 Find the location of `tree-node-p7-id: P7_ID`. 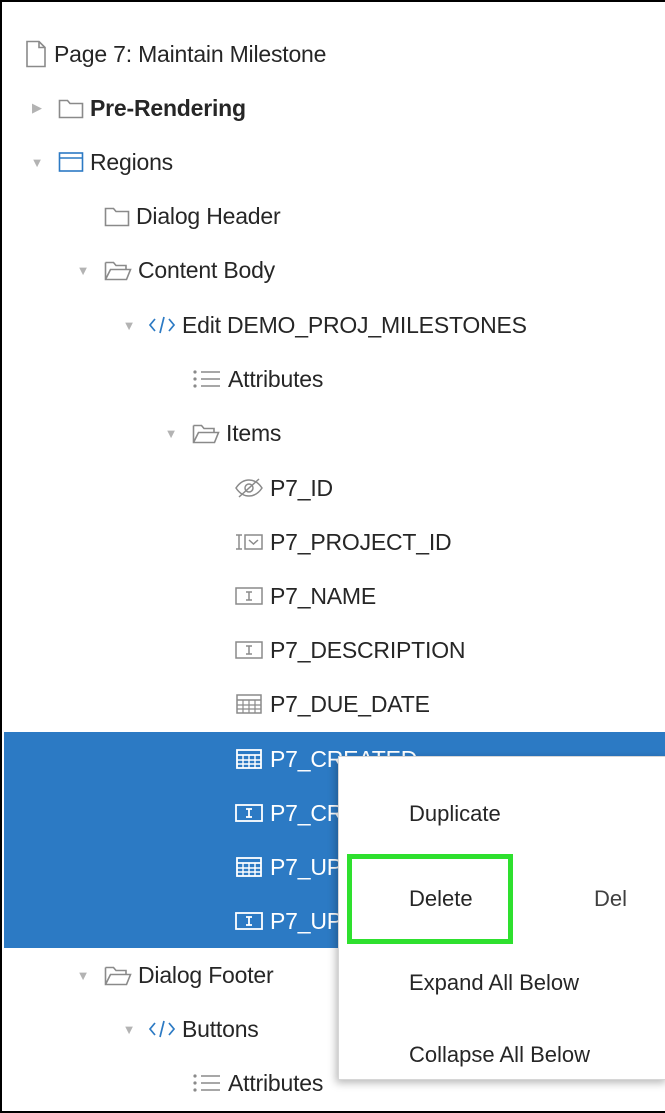

tree-node-p7-id: P7_ID is located at coordinates (334, 488).